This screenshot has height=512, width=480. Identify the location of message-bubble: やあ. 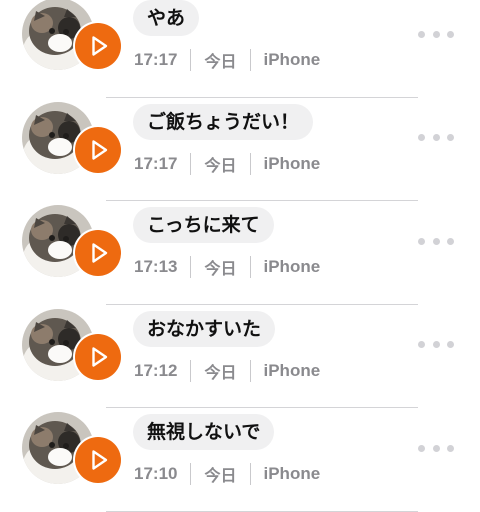
(166, 18).